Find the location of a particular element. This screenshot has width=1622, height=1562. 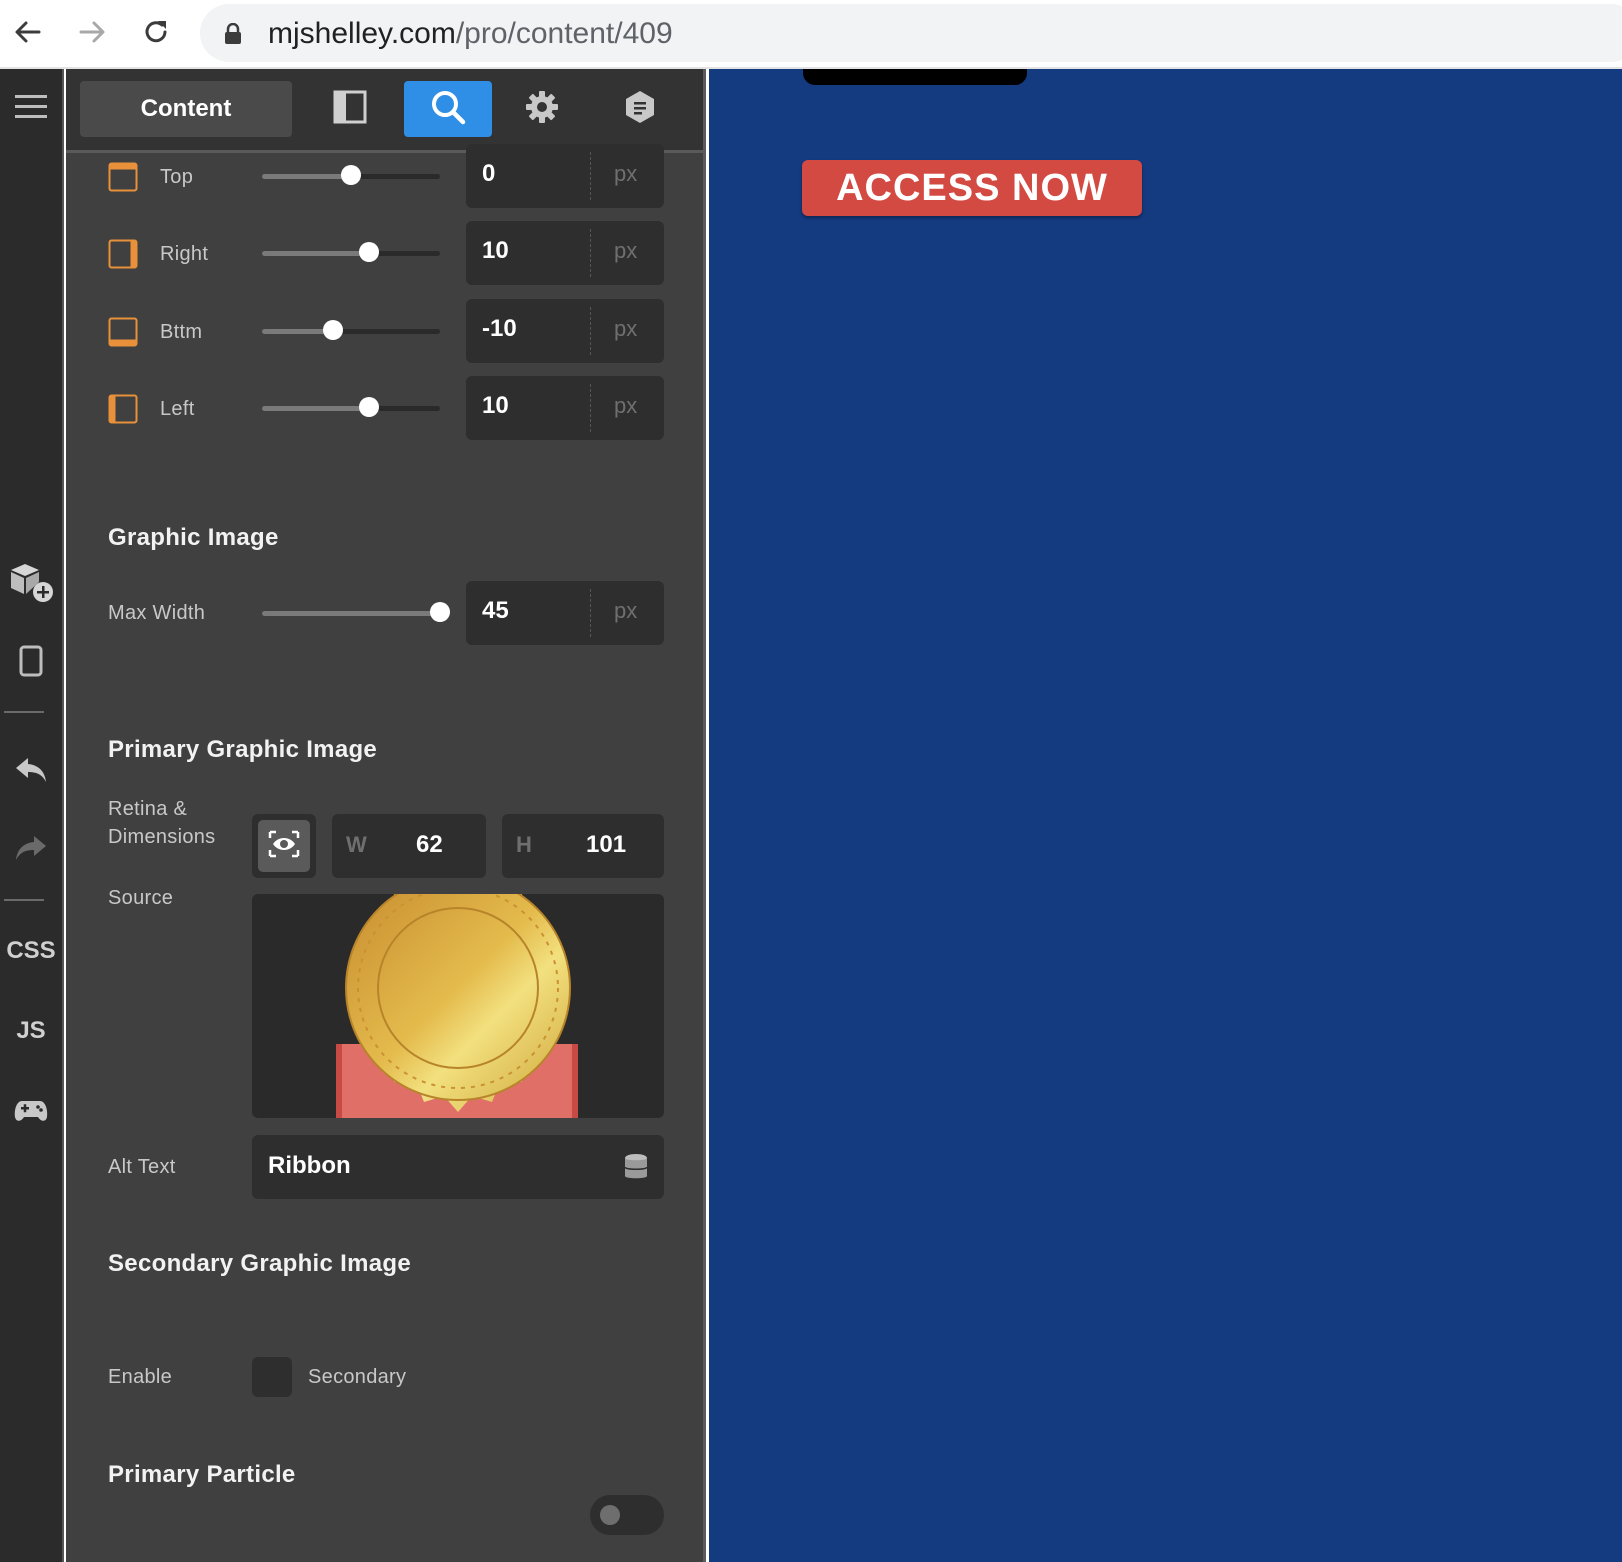

eye-icon is located at coordinates (284, 846).